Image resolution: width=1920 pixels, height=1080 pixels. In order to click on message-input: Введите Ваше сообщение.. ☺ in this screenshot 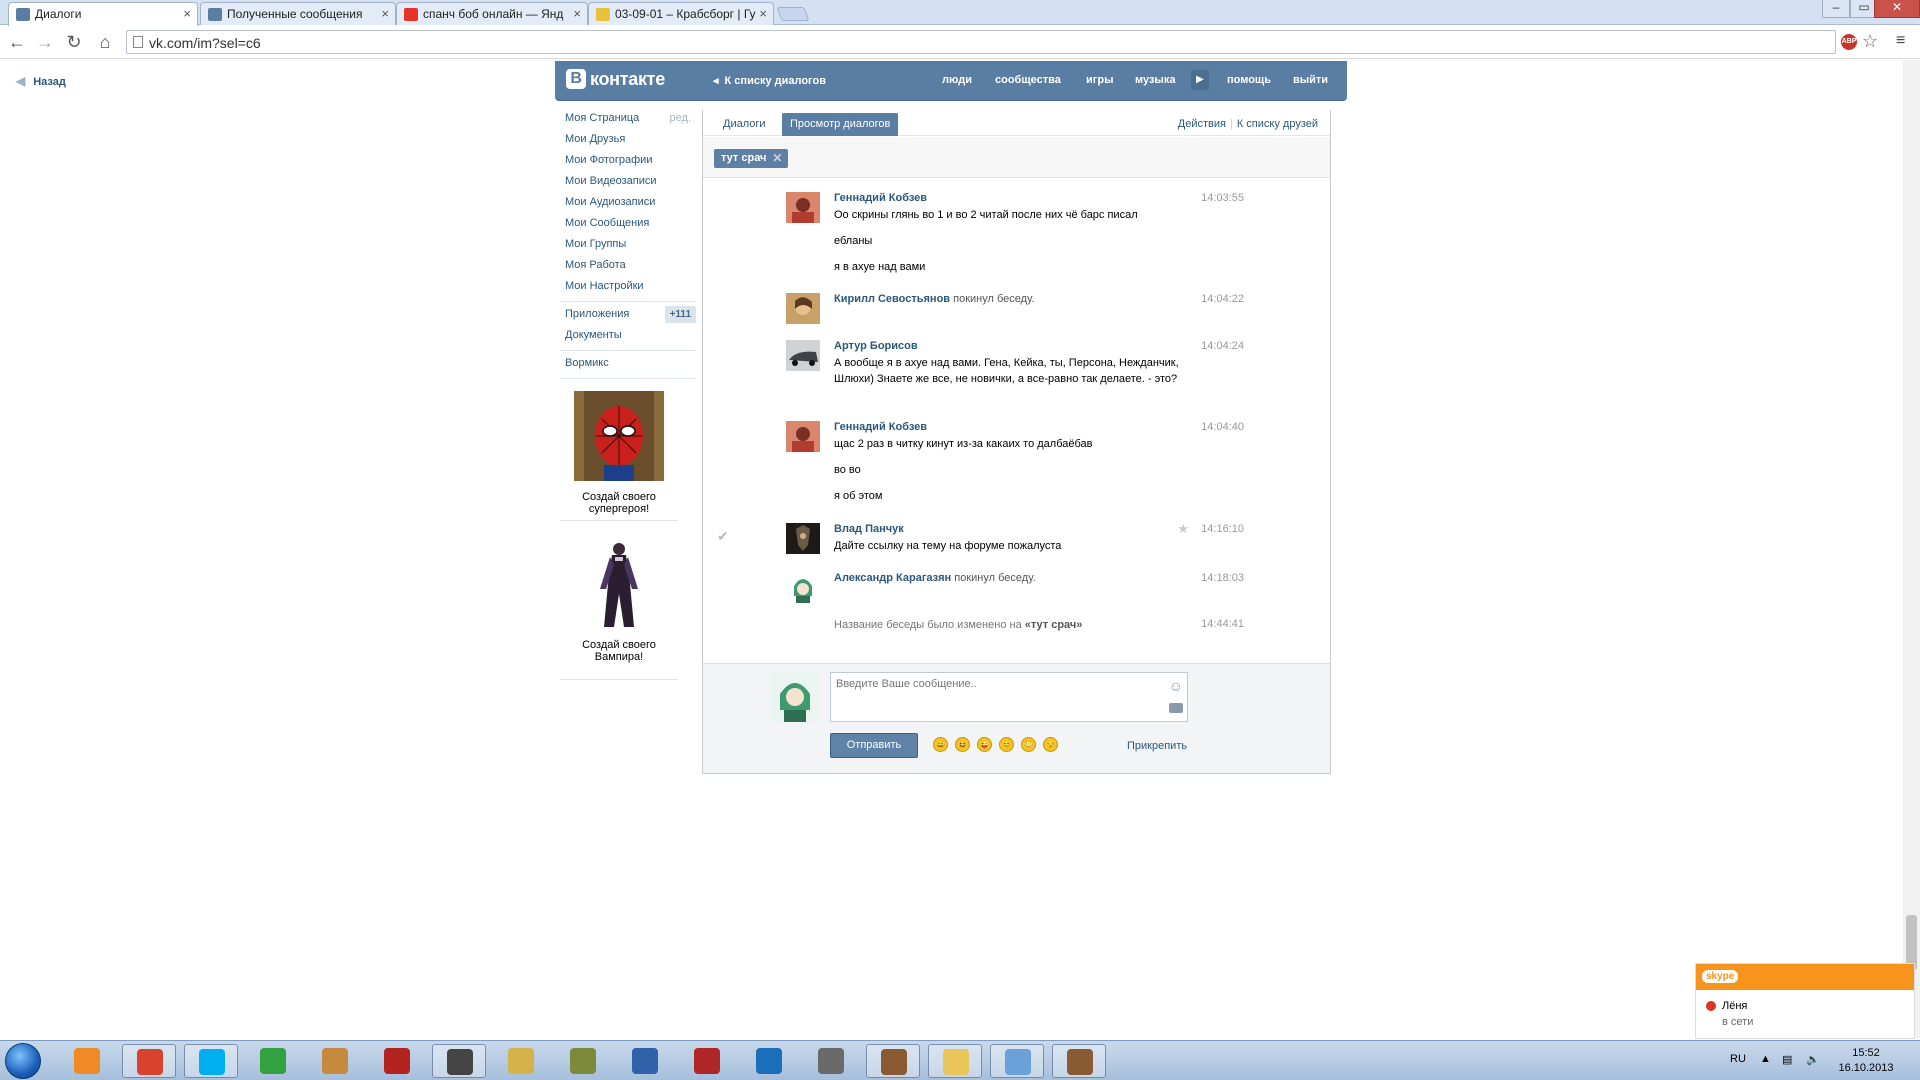, I will do `click(1009, 697)`.